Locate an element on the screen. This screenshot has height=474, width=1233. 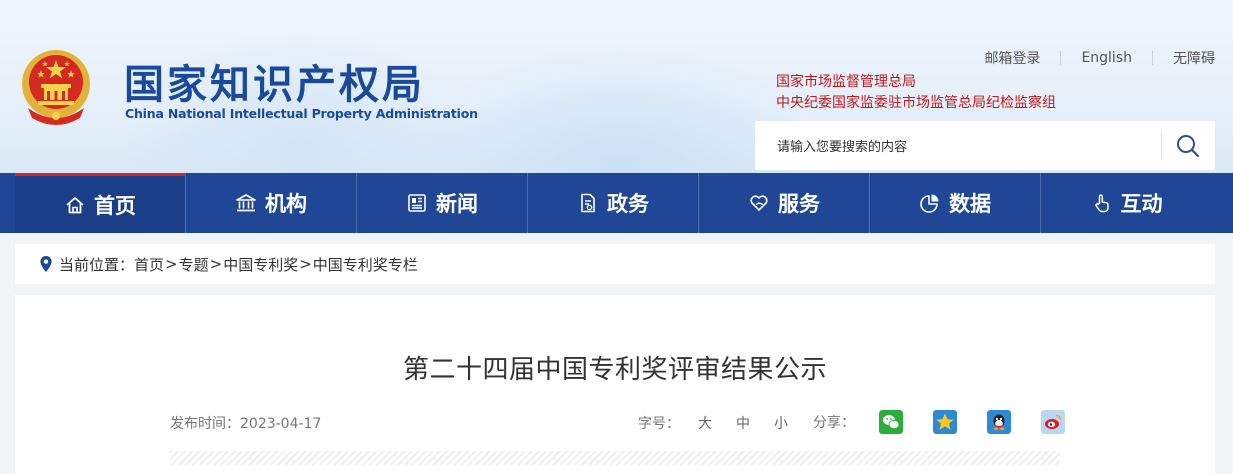
publish-date: 发布时间：2023-04-17 is located at coordinates (245, 423).